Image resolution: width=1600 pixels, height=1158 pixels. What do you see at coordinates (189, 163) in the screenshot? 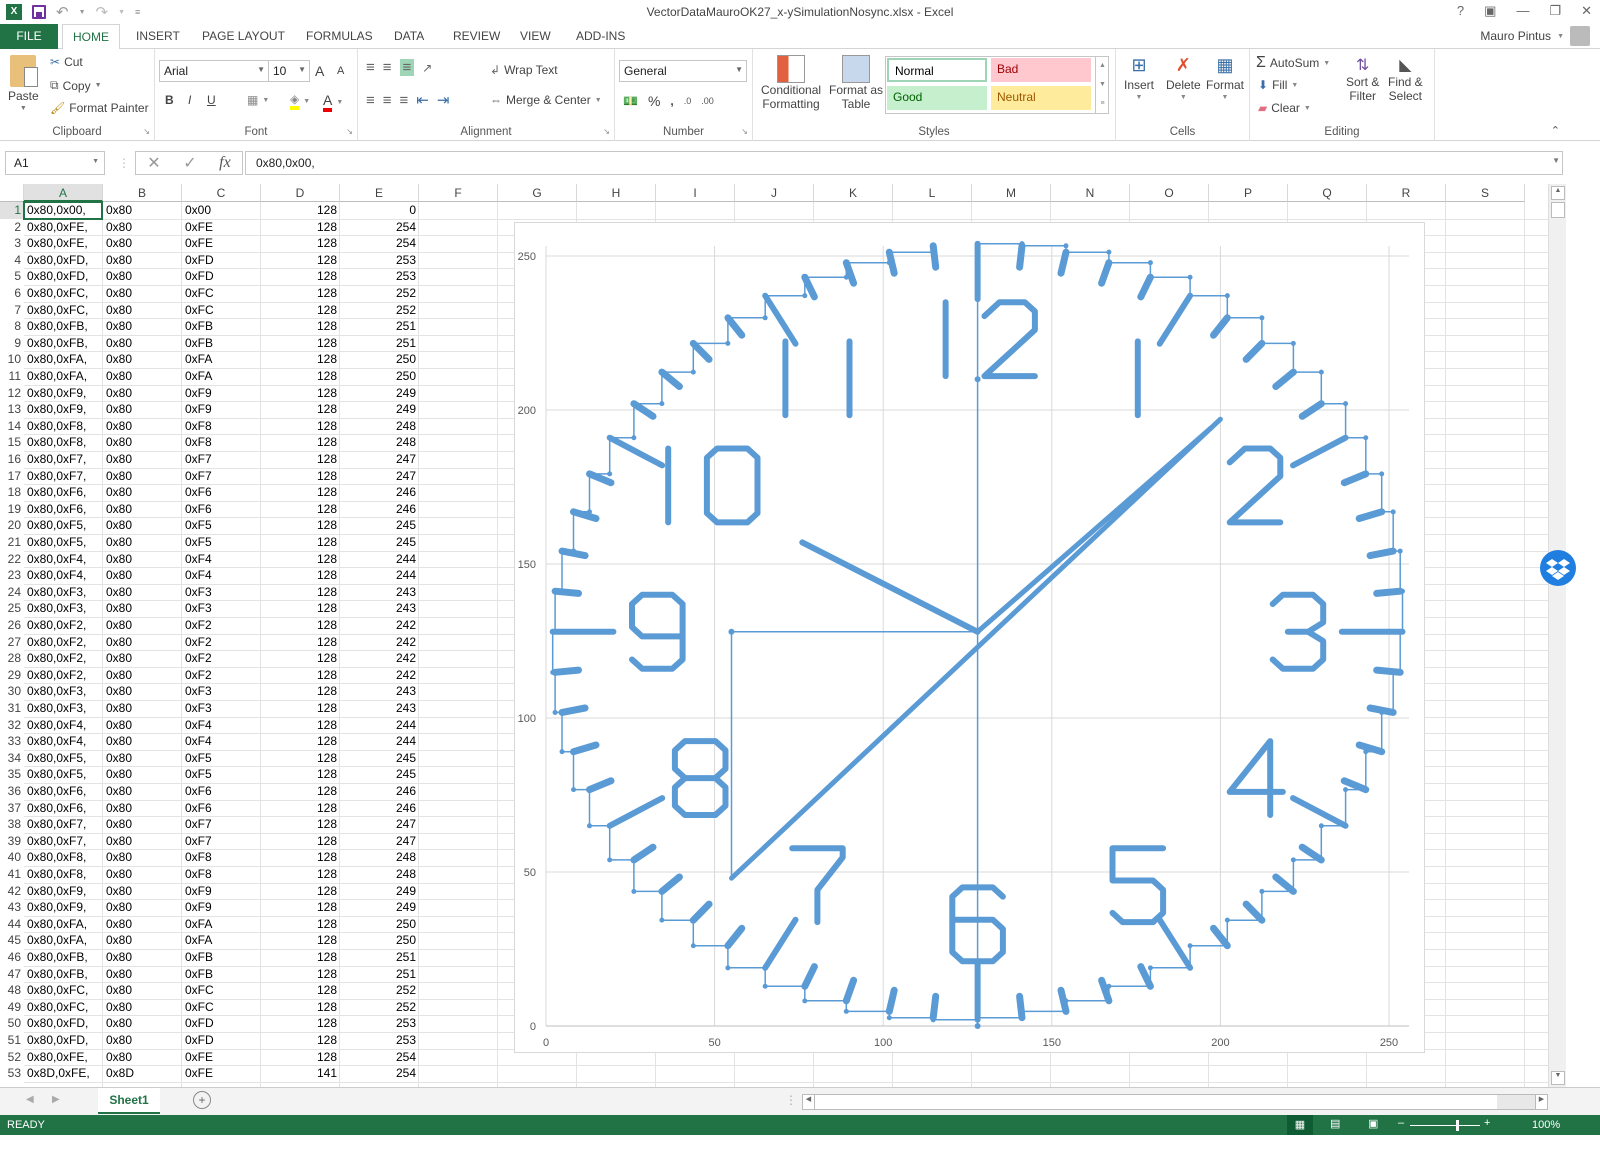
I see `enter-icon: ✓` at bounding box center [189, 163].